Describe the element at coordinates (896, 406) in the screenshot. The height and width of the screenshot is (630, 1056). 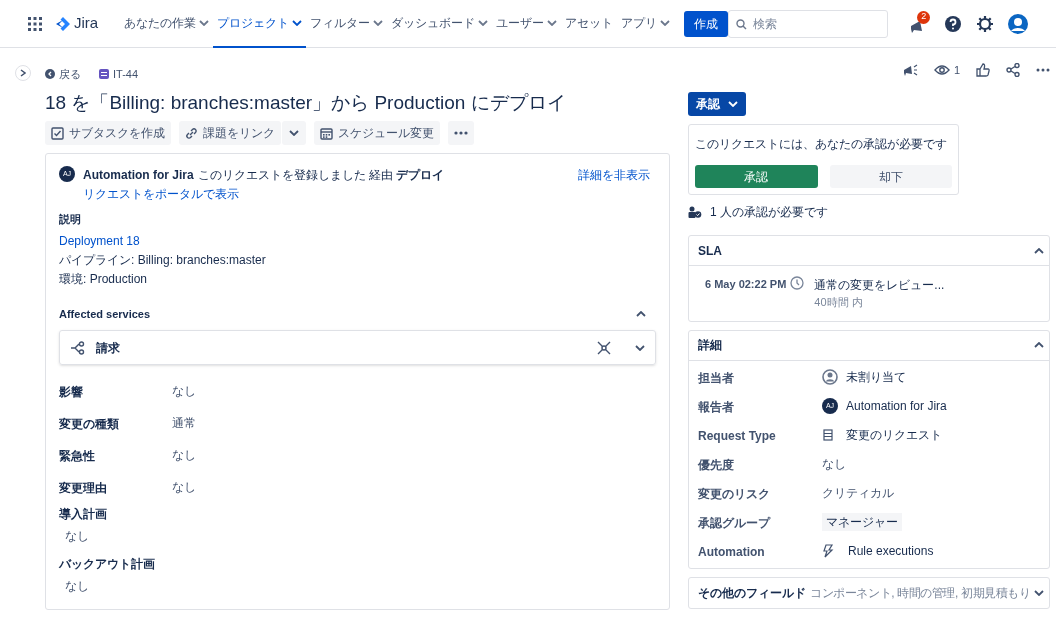
I see `field-value: Automation for Jira` at that location.